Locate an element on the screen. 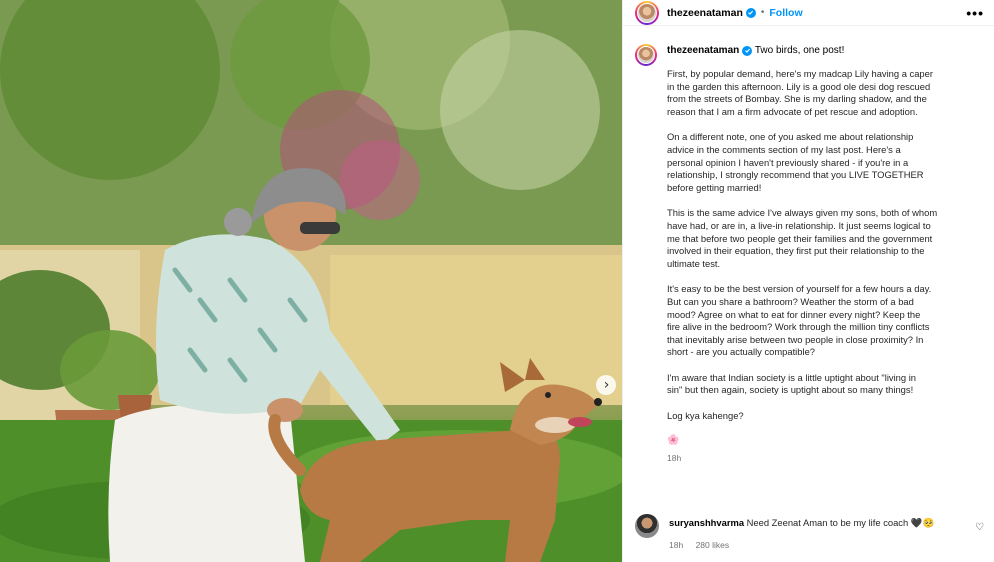 The width and height of the screenshot is (994, 562). comment-meta: 18h 280 likes is located at coordinates (822, 545).